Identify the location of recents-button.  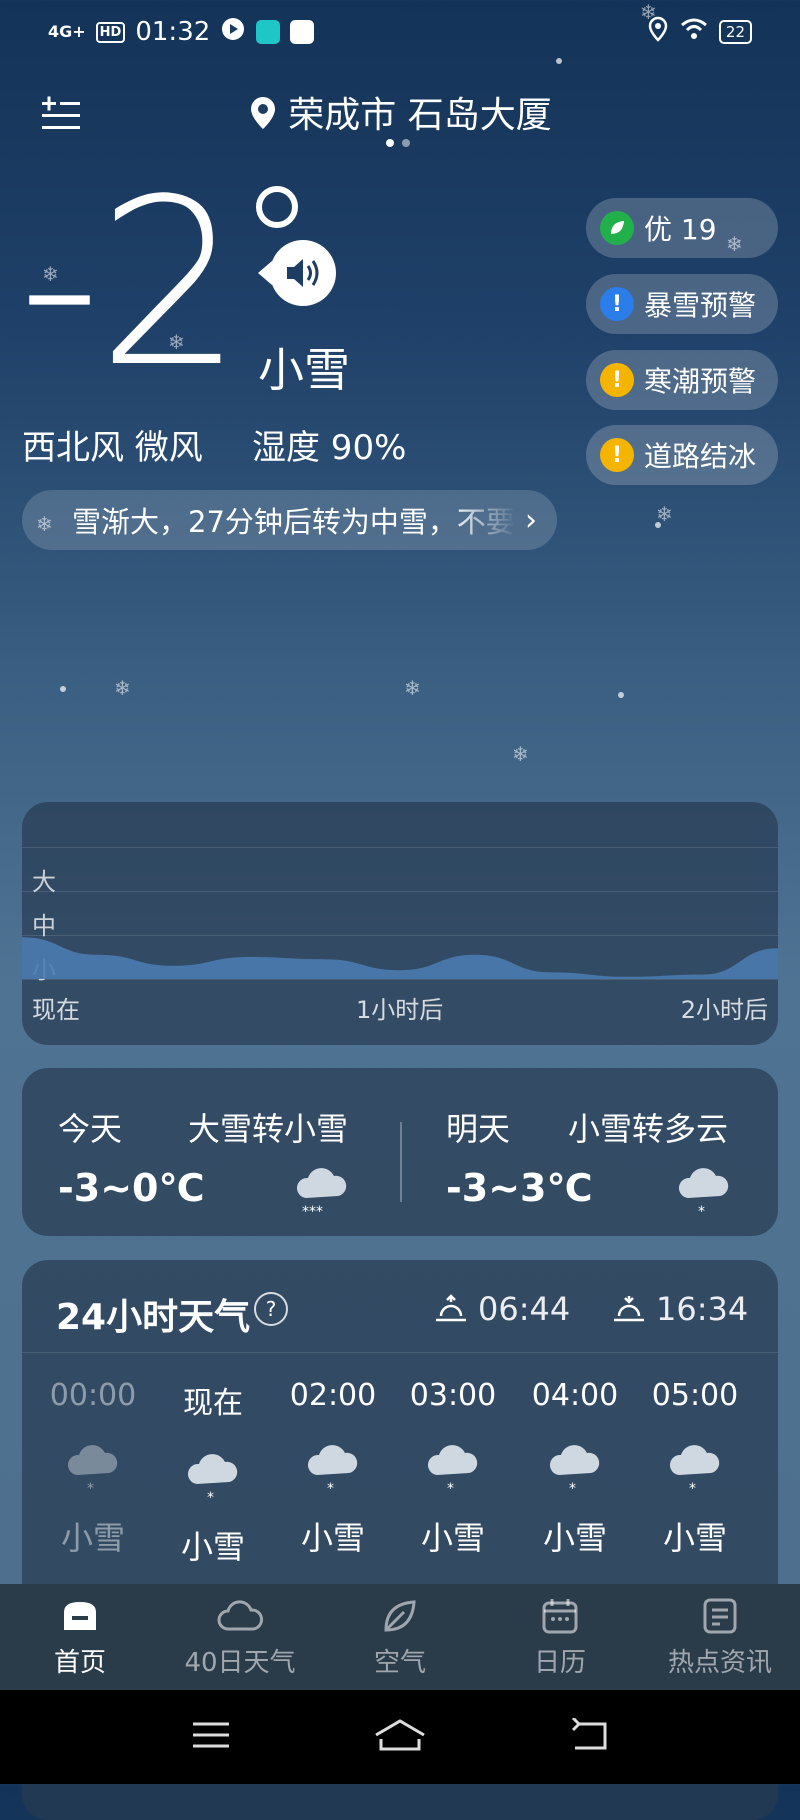
(211, 1737).